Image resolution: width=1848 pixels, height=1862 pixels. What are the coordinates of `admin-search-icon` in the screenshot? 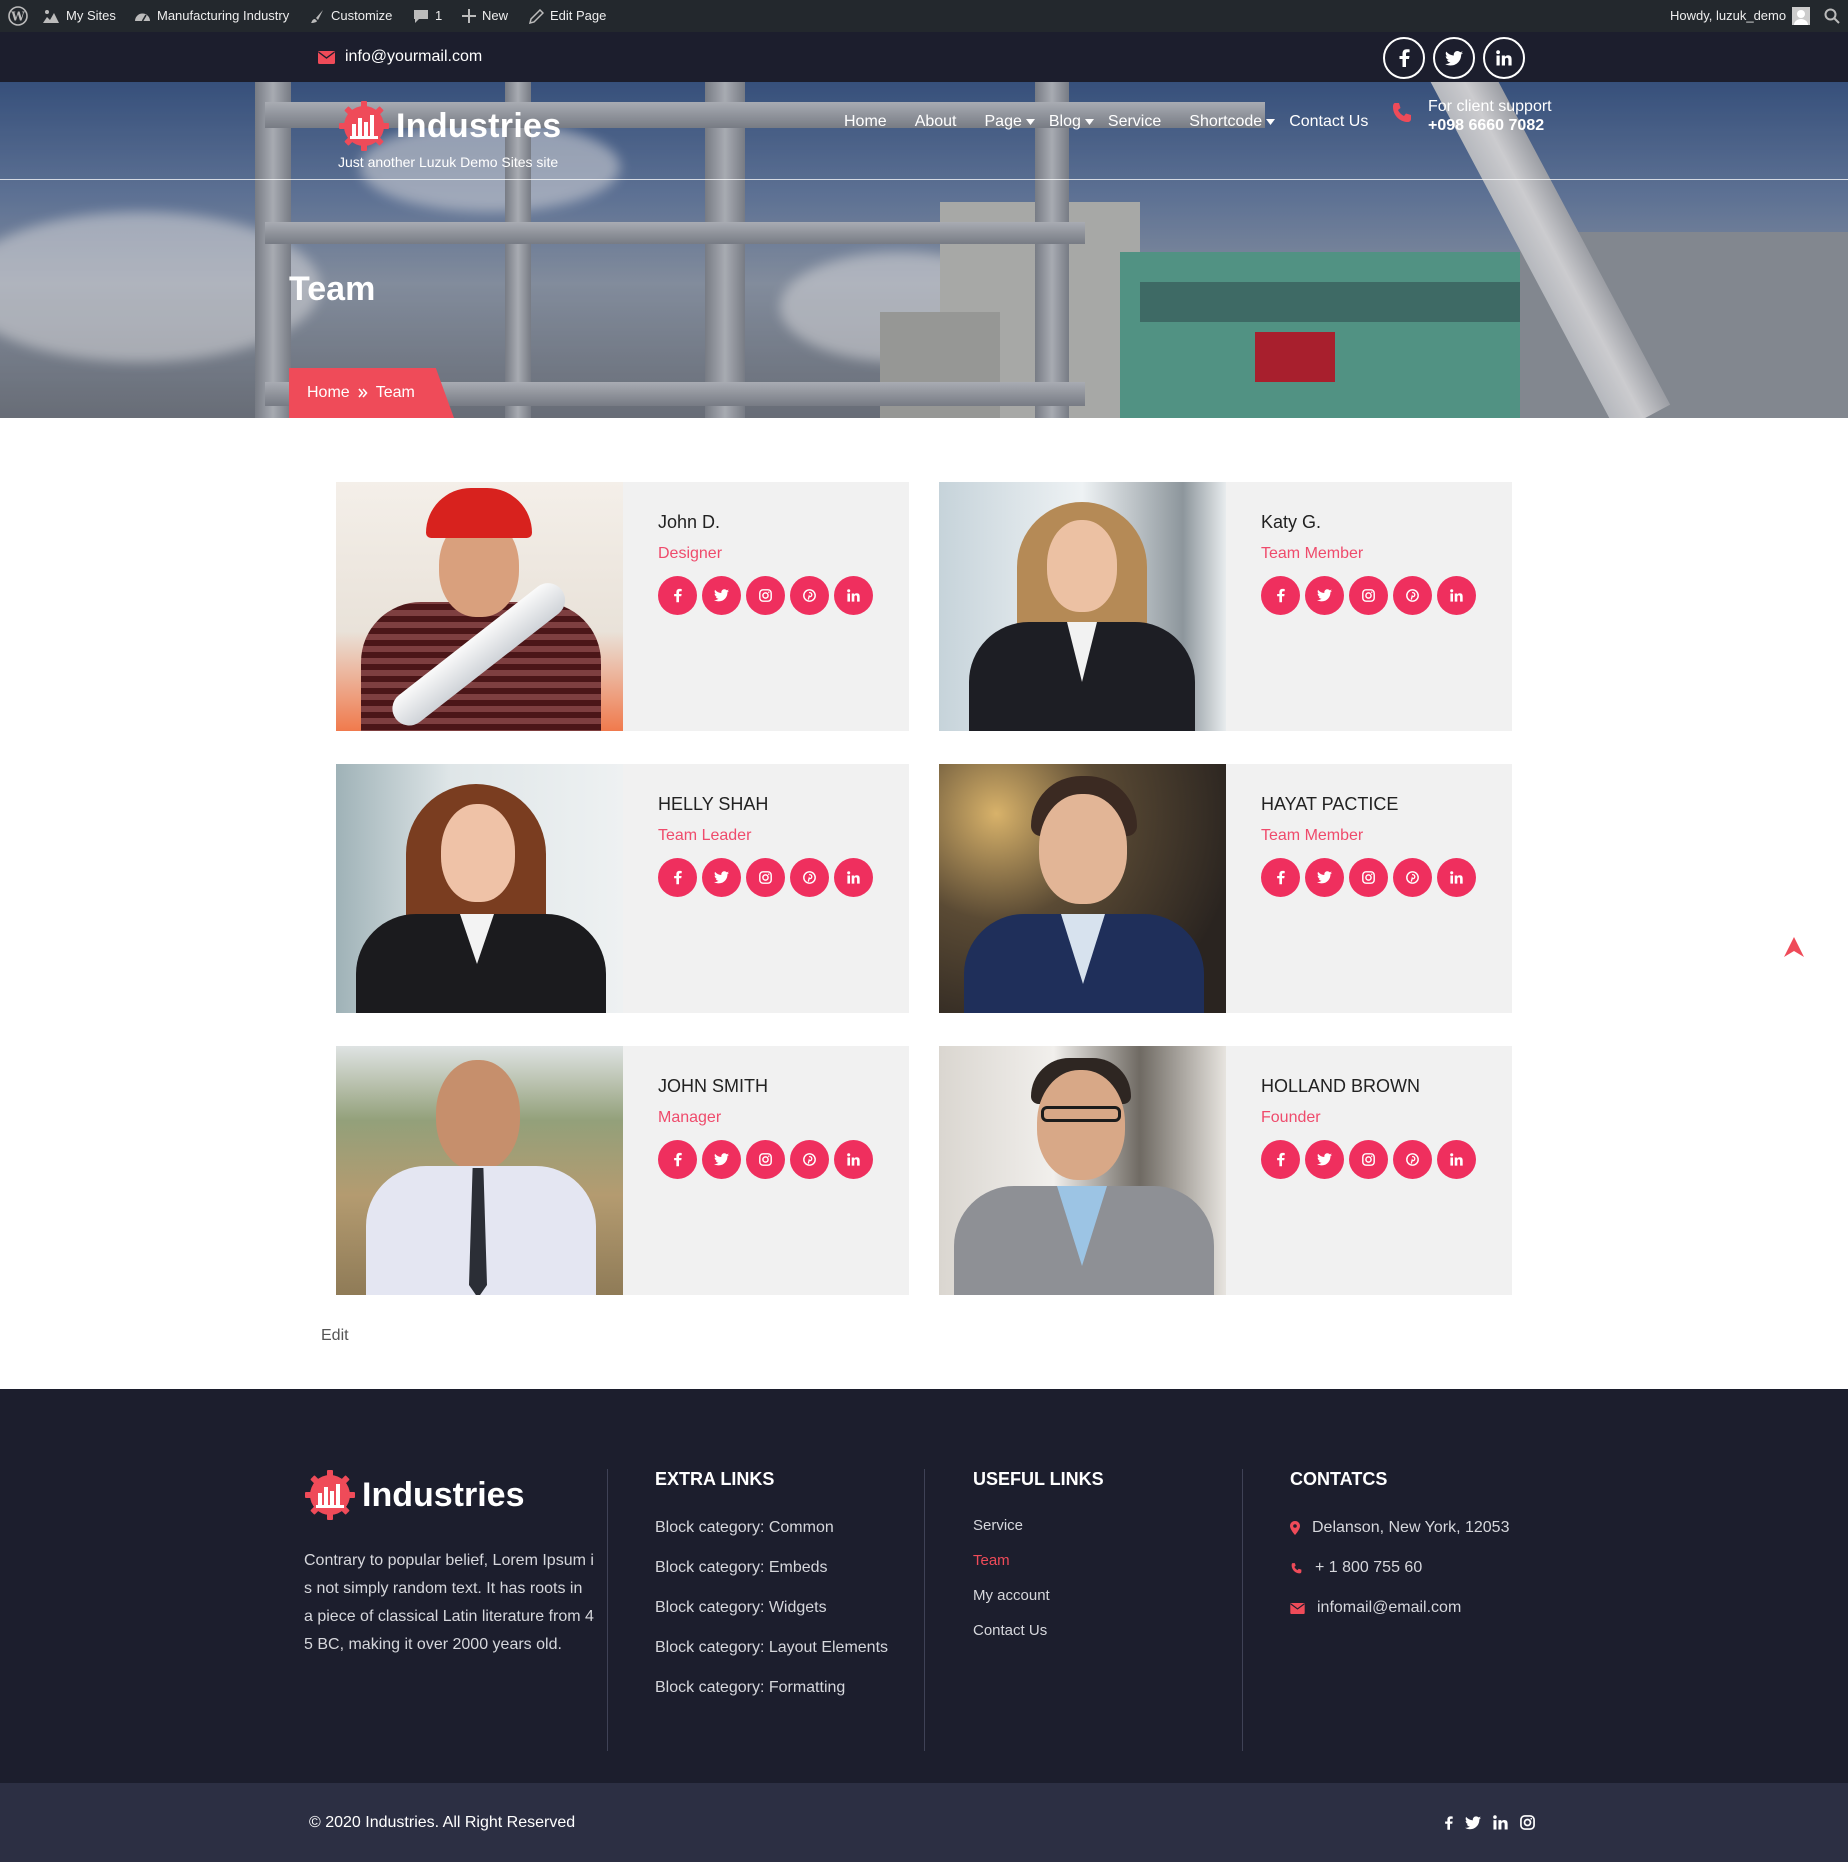 It's located at (1832, 16).